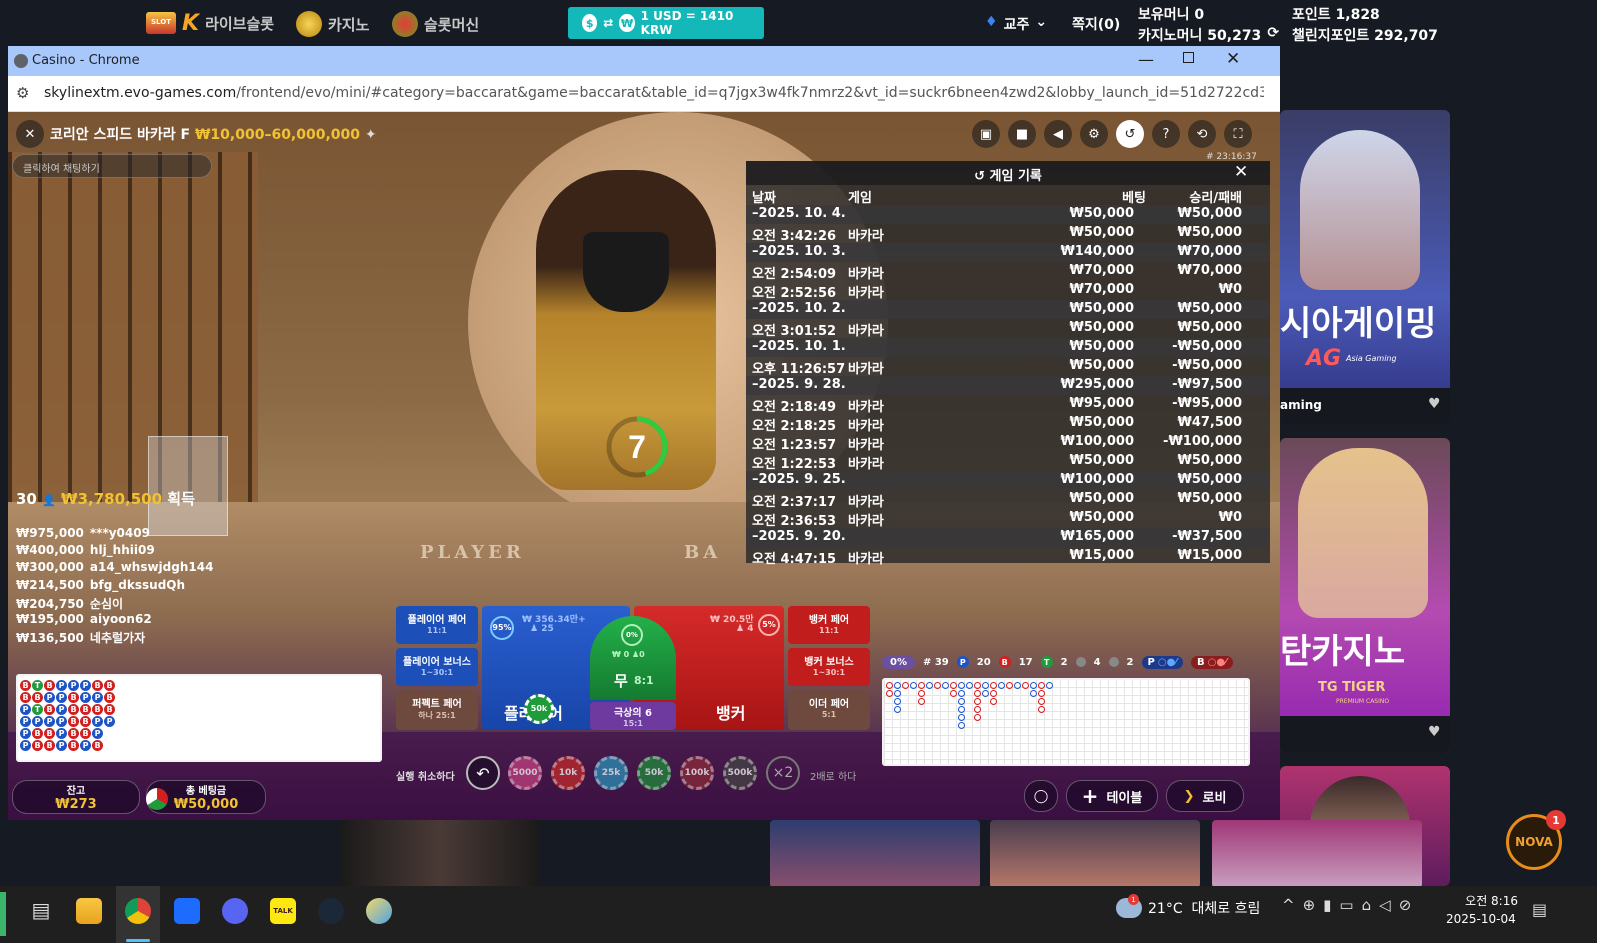 The height and width of the screenshot is (943, 1597). Describe the element at coordinates (331, 911) in the screenshot. I see `steam-icon` at that location.